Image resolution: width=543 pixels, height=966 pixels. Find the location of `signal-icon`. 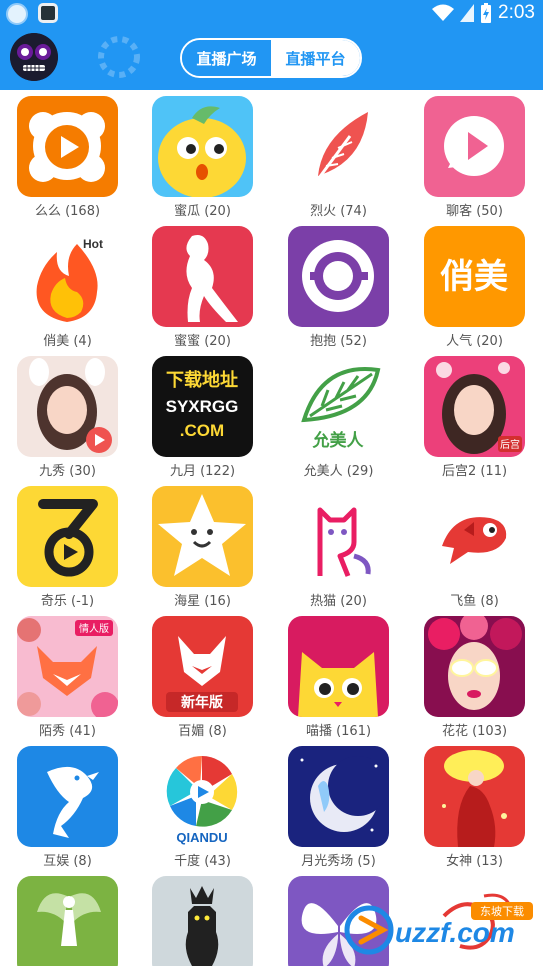

signal-icon is located at coordinates (467, 13).